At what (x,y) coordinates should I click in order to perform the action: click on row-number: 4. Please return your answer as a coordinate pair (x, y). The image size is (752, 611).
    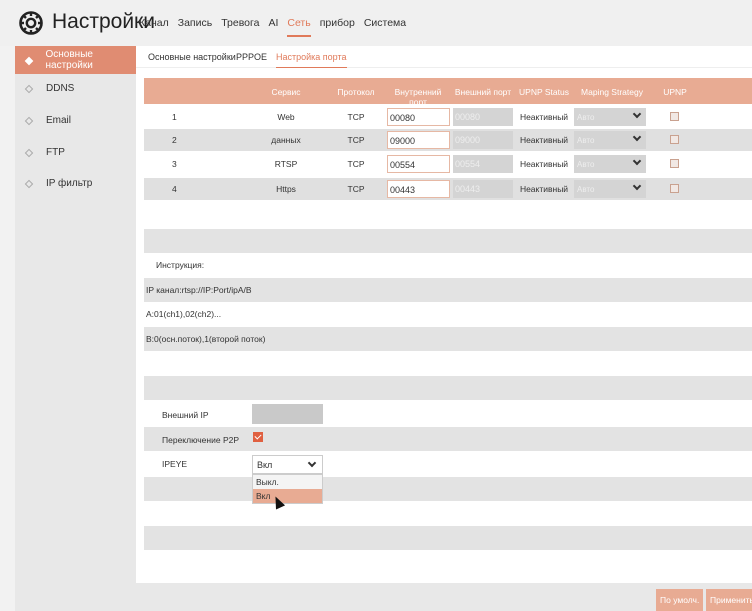
    Looking at the image, I should click on (174, 189).